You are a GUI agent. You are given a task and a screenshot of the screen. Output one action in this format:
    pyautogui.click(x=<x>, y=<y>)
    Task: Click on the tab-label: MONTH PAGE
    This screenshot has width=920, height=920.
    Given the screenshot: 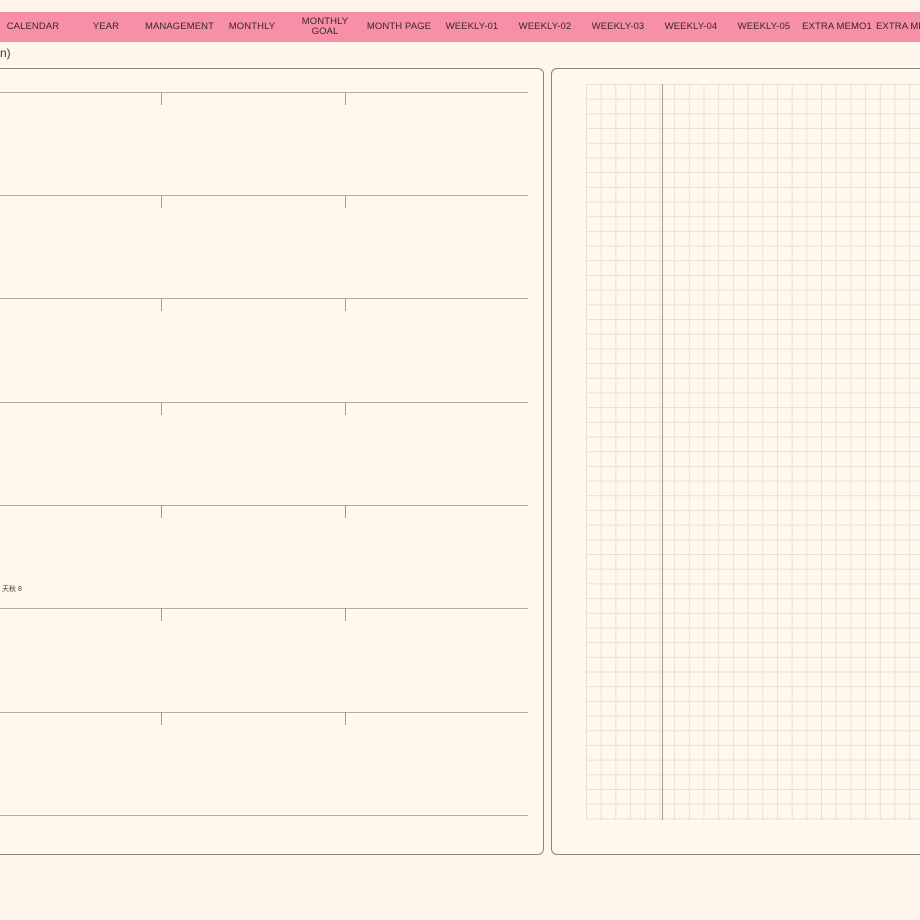 What is the action you would take?
    pyautogui.click(x=399, y=26)
    